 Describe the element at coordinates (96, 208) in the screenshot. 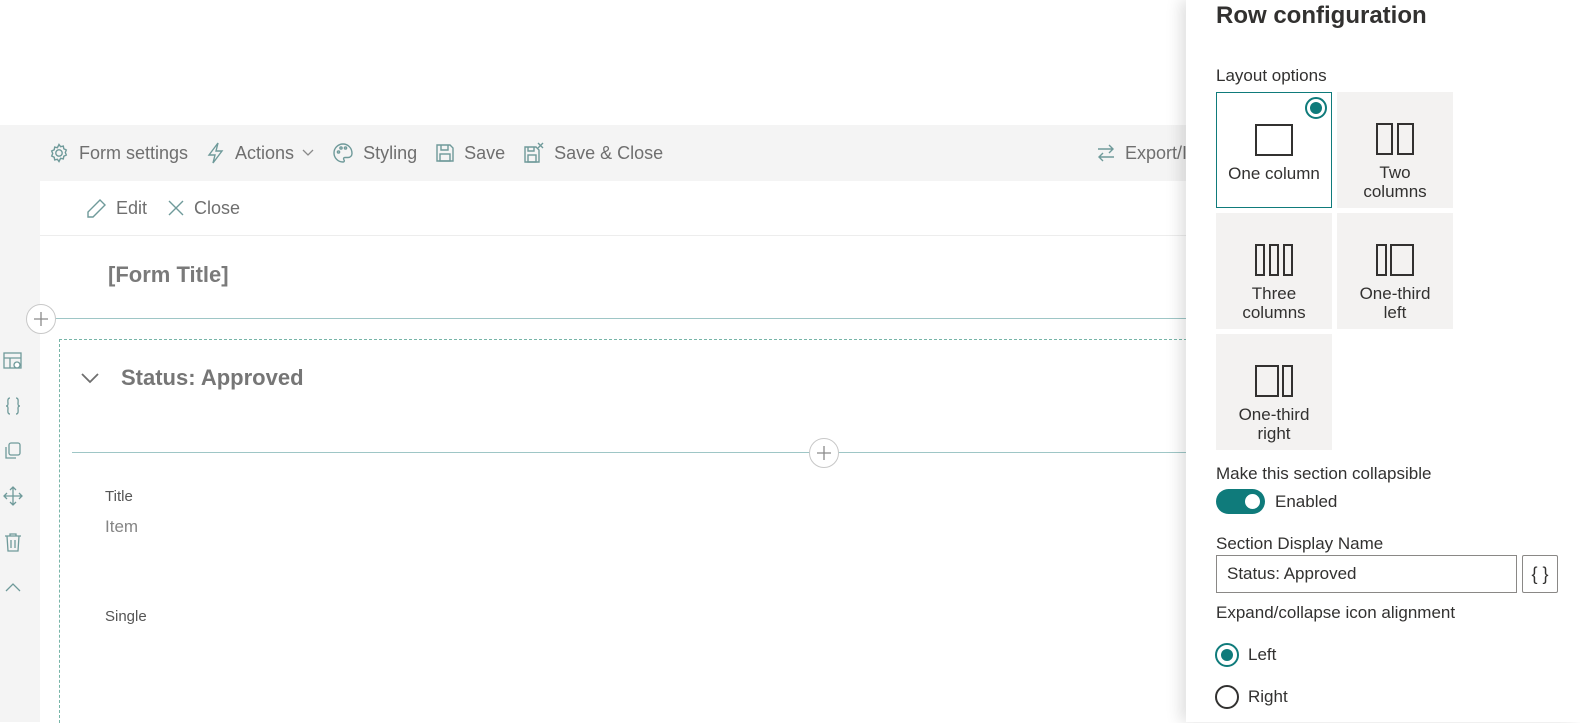

I see `pencil-icon` at that location.